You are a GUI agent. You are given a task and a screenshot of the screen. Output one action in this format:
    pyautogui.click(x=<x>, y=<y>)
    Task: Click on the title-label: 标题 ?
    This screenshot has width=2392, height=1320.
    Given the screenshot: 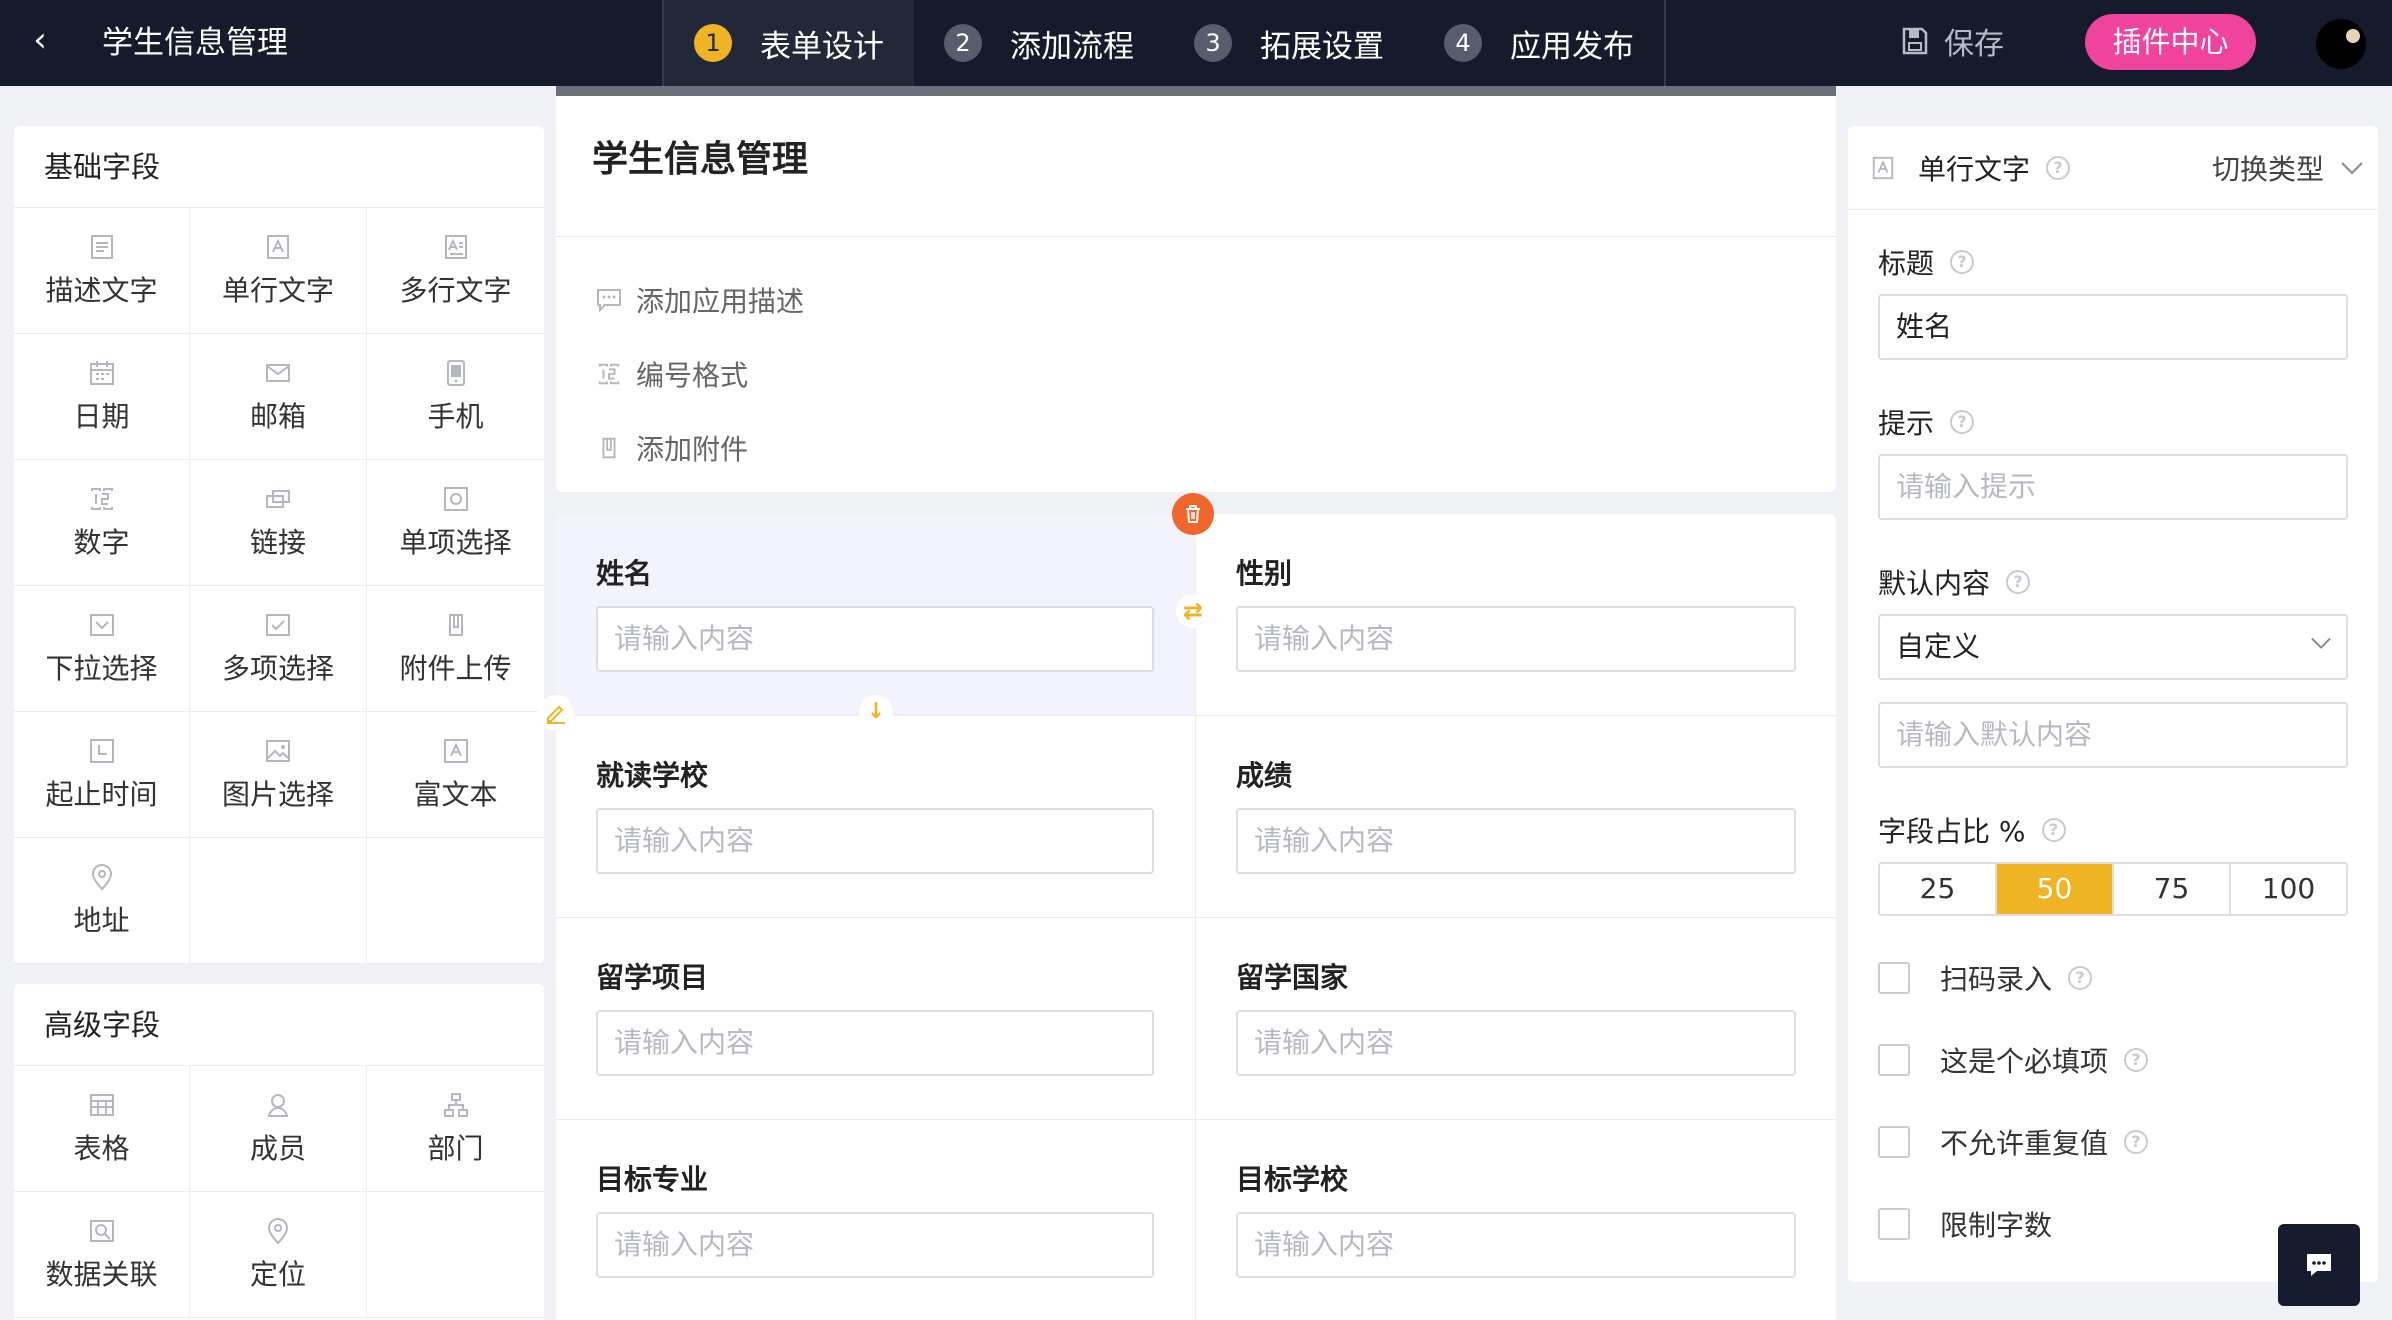 What is the action you would take?
    pyautogui.click(x=1926, y=262)
    